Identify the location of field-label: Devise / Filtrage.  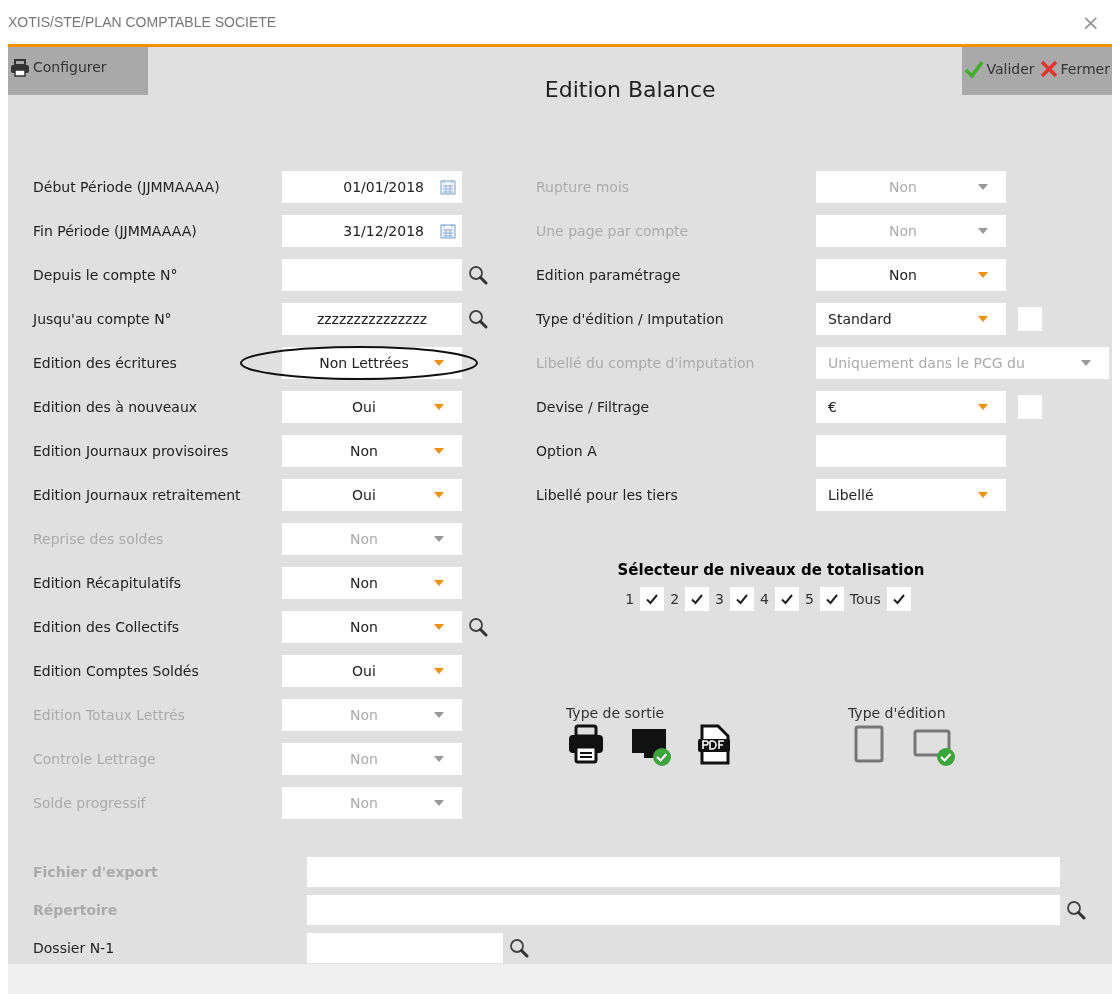
(593, 407).